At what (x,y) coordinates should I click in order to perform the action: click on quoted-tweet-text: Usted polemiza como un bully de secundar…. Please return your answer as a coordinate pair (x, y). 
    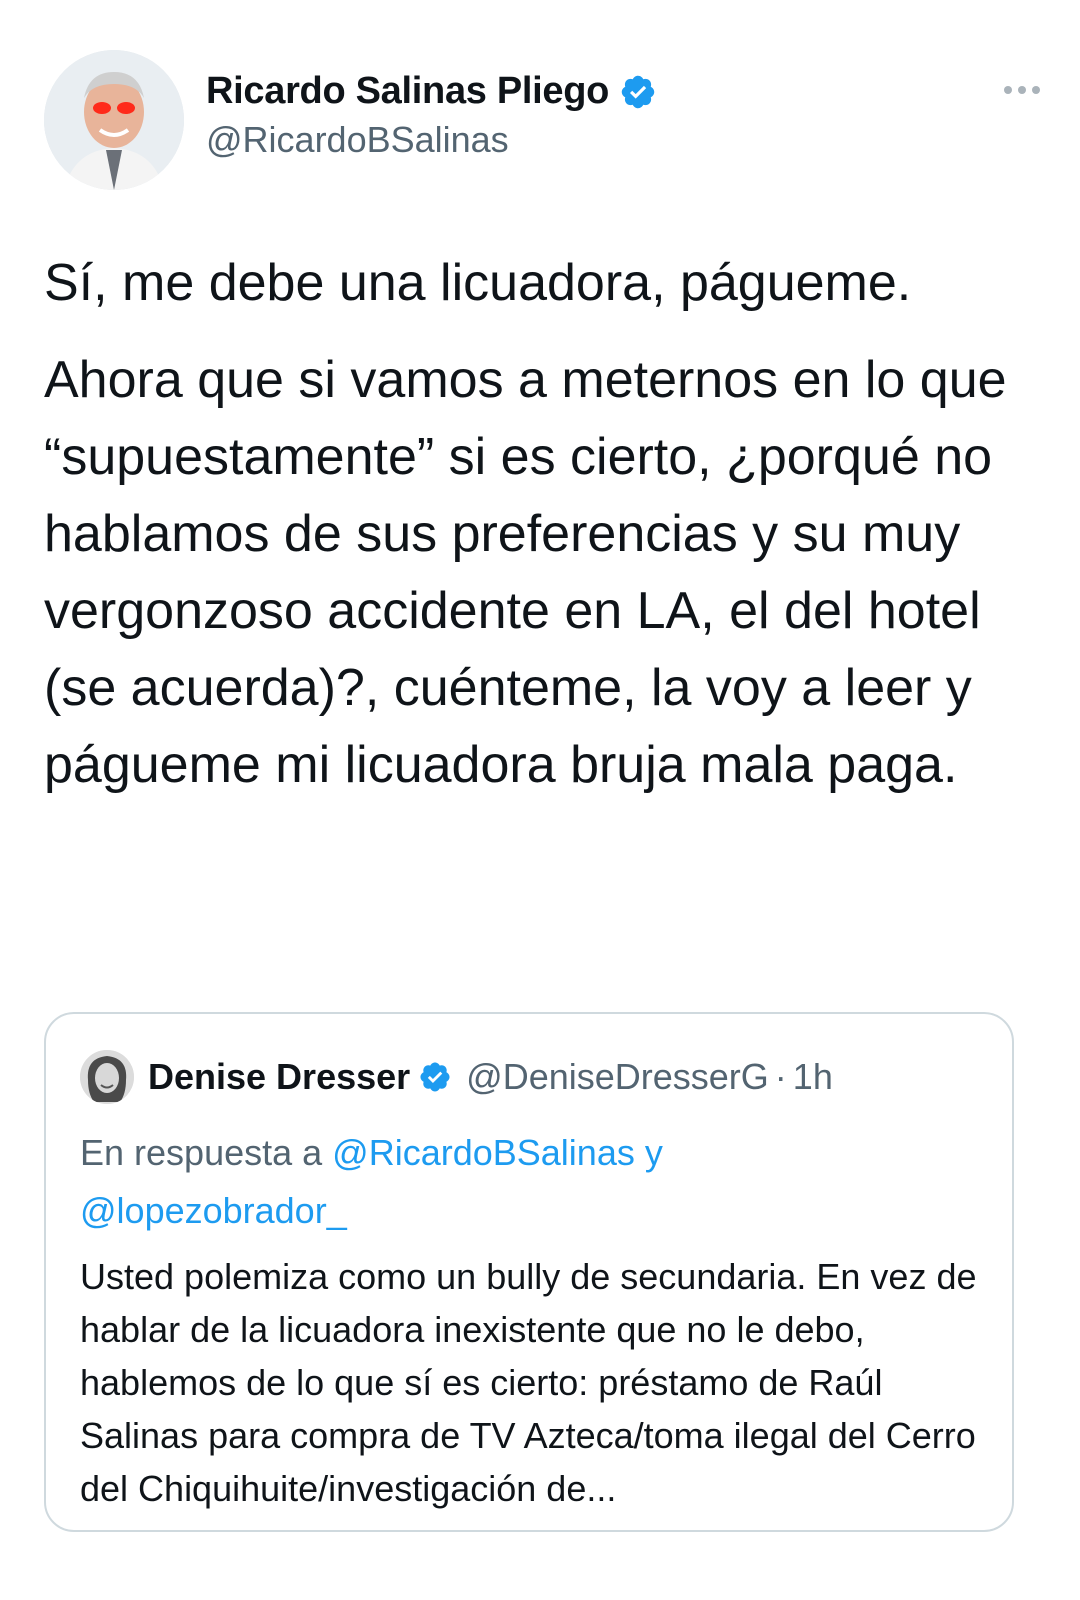
    Looking at the image, I should click on (528, 1382).